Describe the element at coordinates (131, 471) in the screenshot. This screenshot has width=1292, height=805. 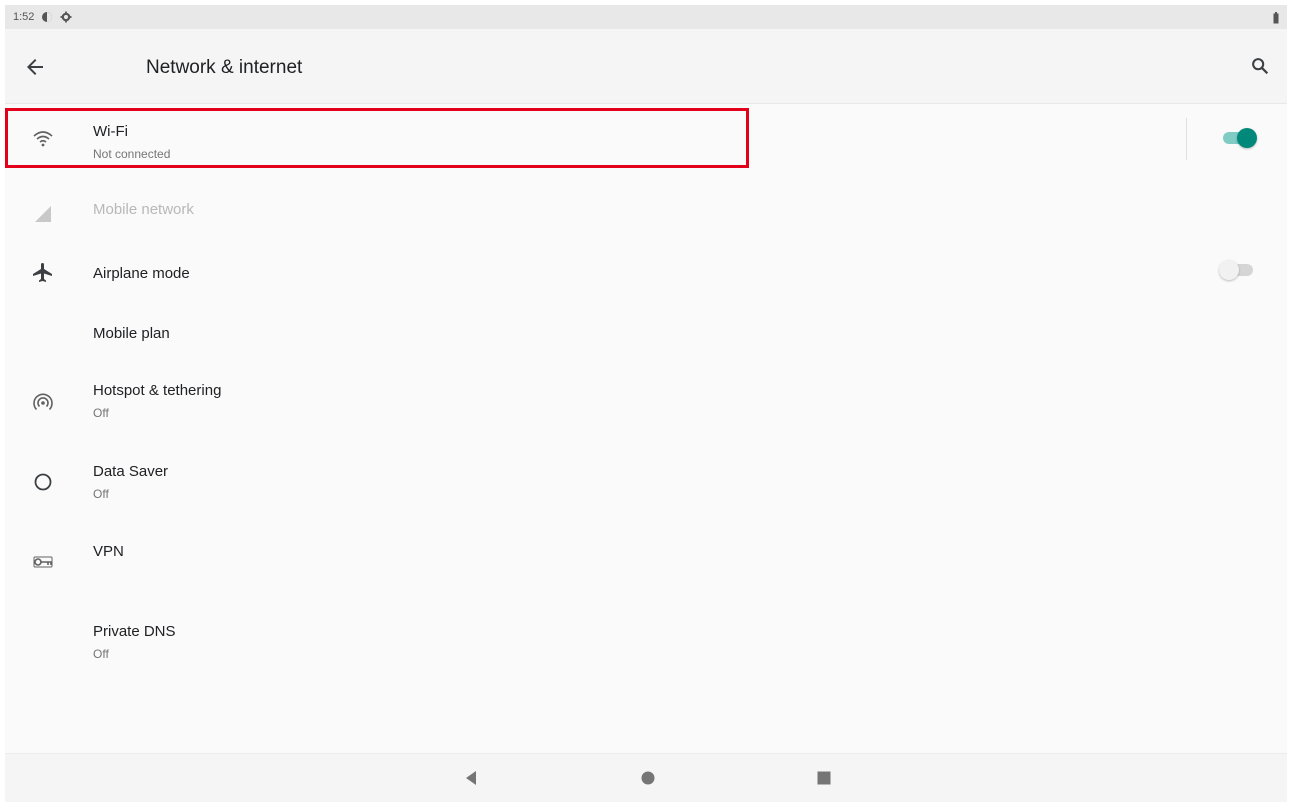
I see `data-saver-title: Data Saver` at that location.